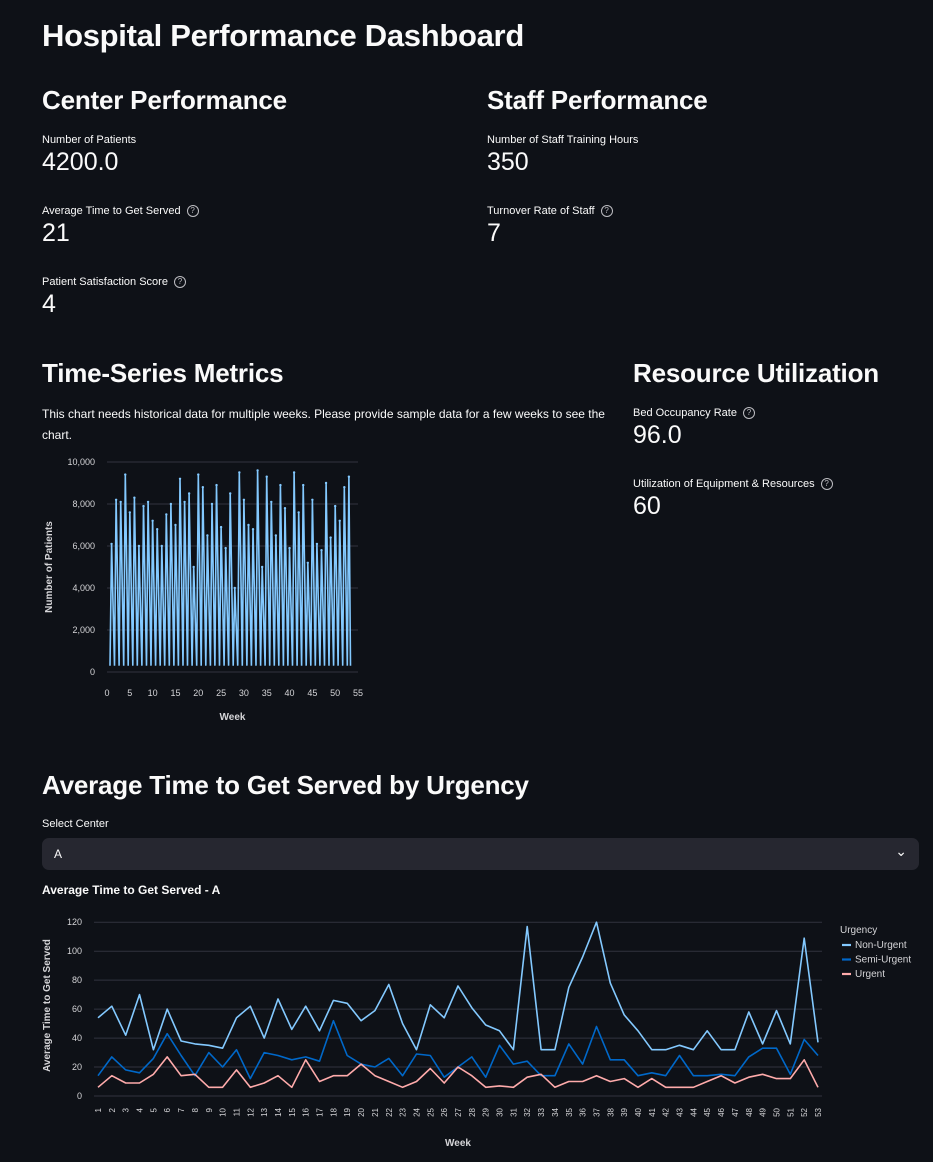 This screenshot has width=933, height=1162. Describe the element at coordinates (49, 567) in the screenshot. I see `y-axis-label: Number of Patients` at that location.